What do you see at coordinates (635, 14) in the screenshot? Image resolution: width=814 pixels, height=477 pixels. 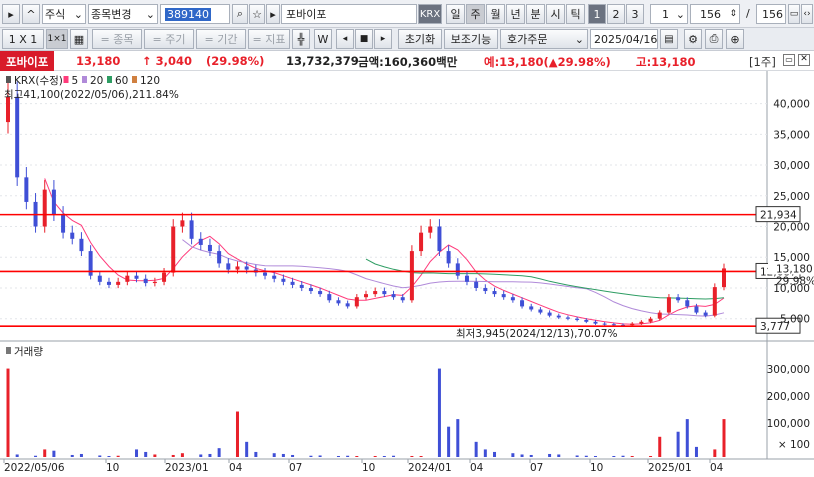 I see `num-tab-2: 3` at bounding box center [635, 14].